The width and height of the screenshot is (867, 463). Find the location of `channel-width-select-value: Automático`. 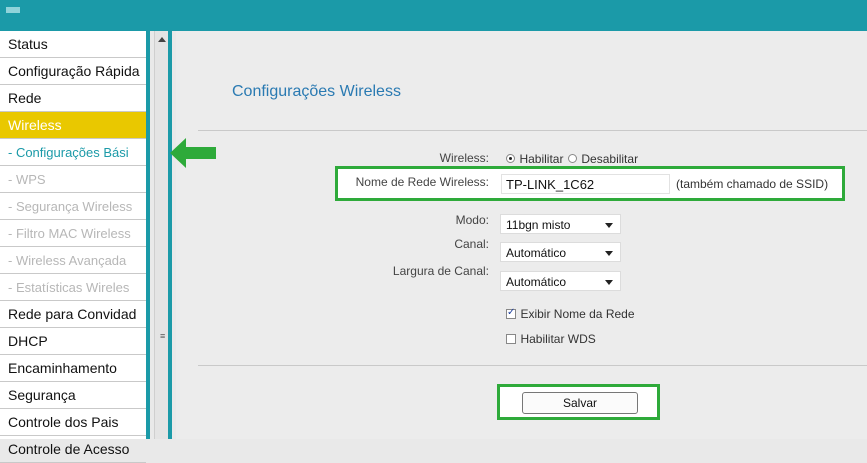

channel-width-select-value: Automático is located at coordinates (536, 282).